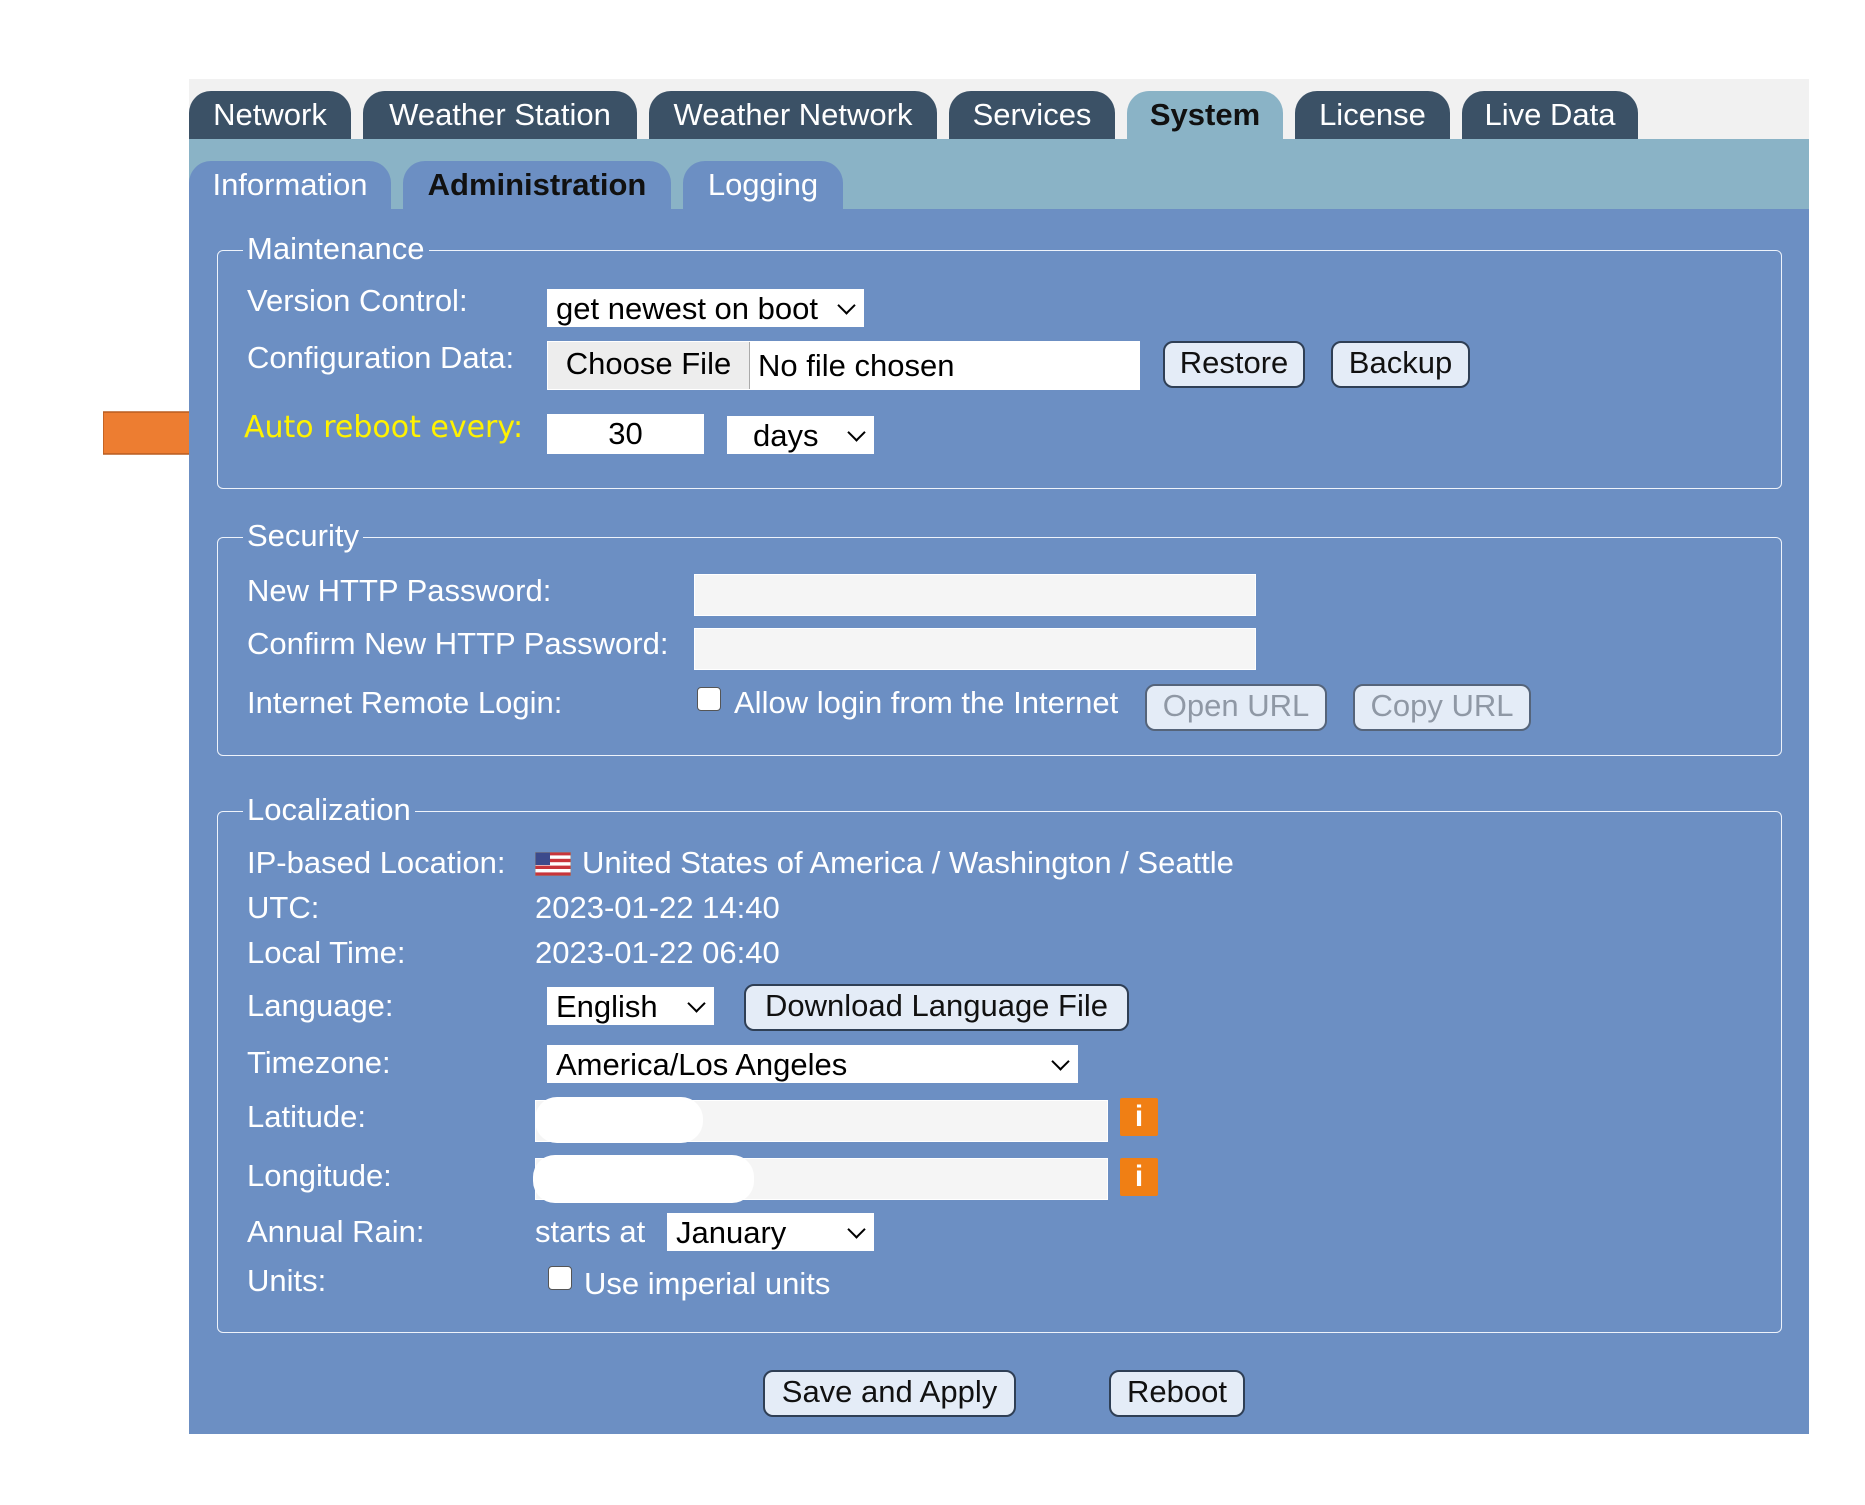 Image resolution: width=1865 pixels, height=1505 pixels. Describe the element at coordinates (1205, 115) in the screenshot. I see `tab-system: System` at that location.